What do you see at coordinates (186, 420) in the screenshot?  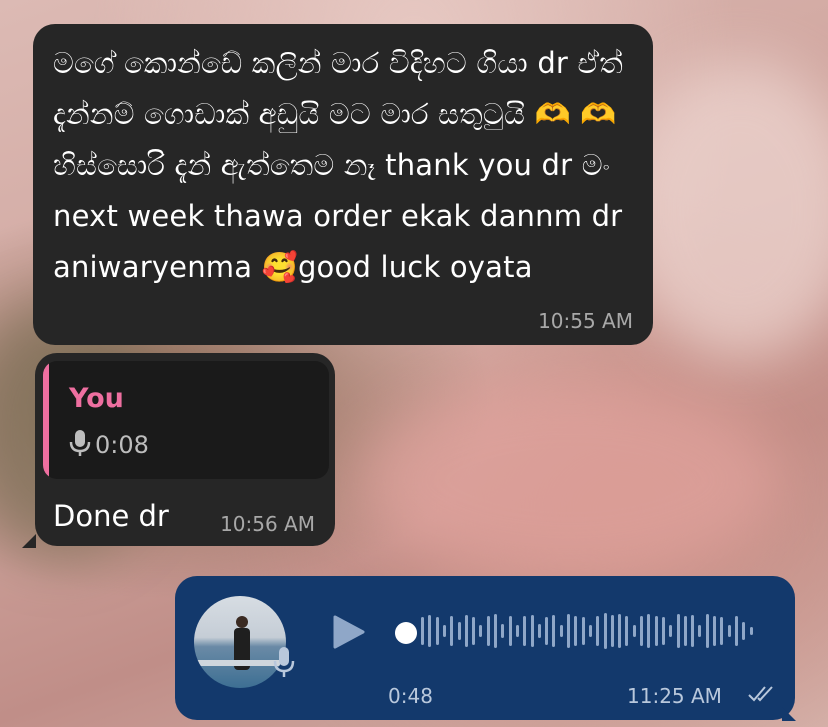 I see `reply-quote: You 0:08` at bounding box center [186, 420].